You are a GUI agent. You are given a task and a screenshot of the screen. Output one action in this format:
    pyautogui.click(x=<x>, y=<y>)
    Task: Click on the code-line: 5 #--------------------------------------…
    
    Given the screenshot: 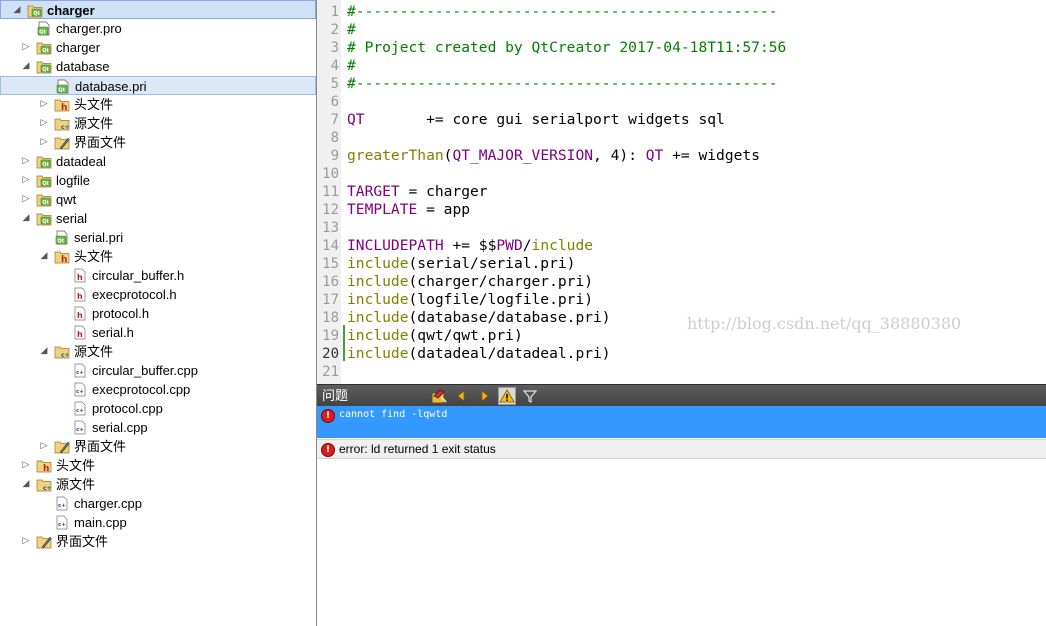 What is the action you would take?
    pyautogui.click(x=681, y=84)
    